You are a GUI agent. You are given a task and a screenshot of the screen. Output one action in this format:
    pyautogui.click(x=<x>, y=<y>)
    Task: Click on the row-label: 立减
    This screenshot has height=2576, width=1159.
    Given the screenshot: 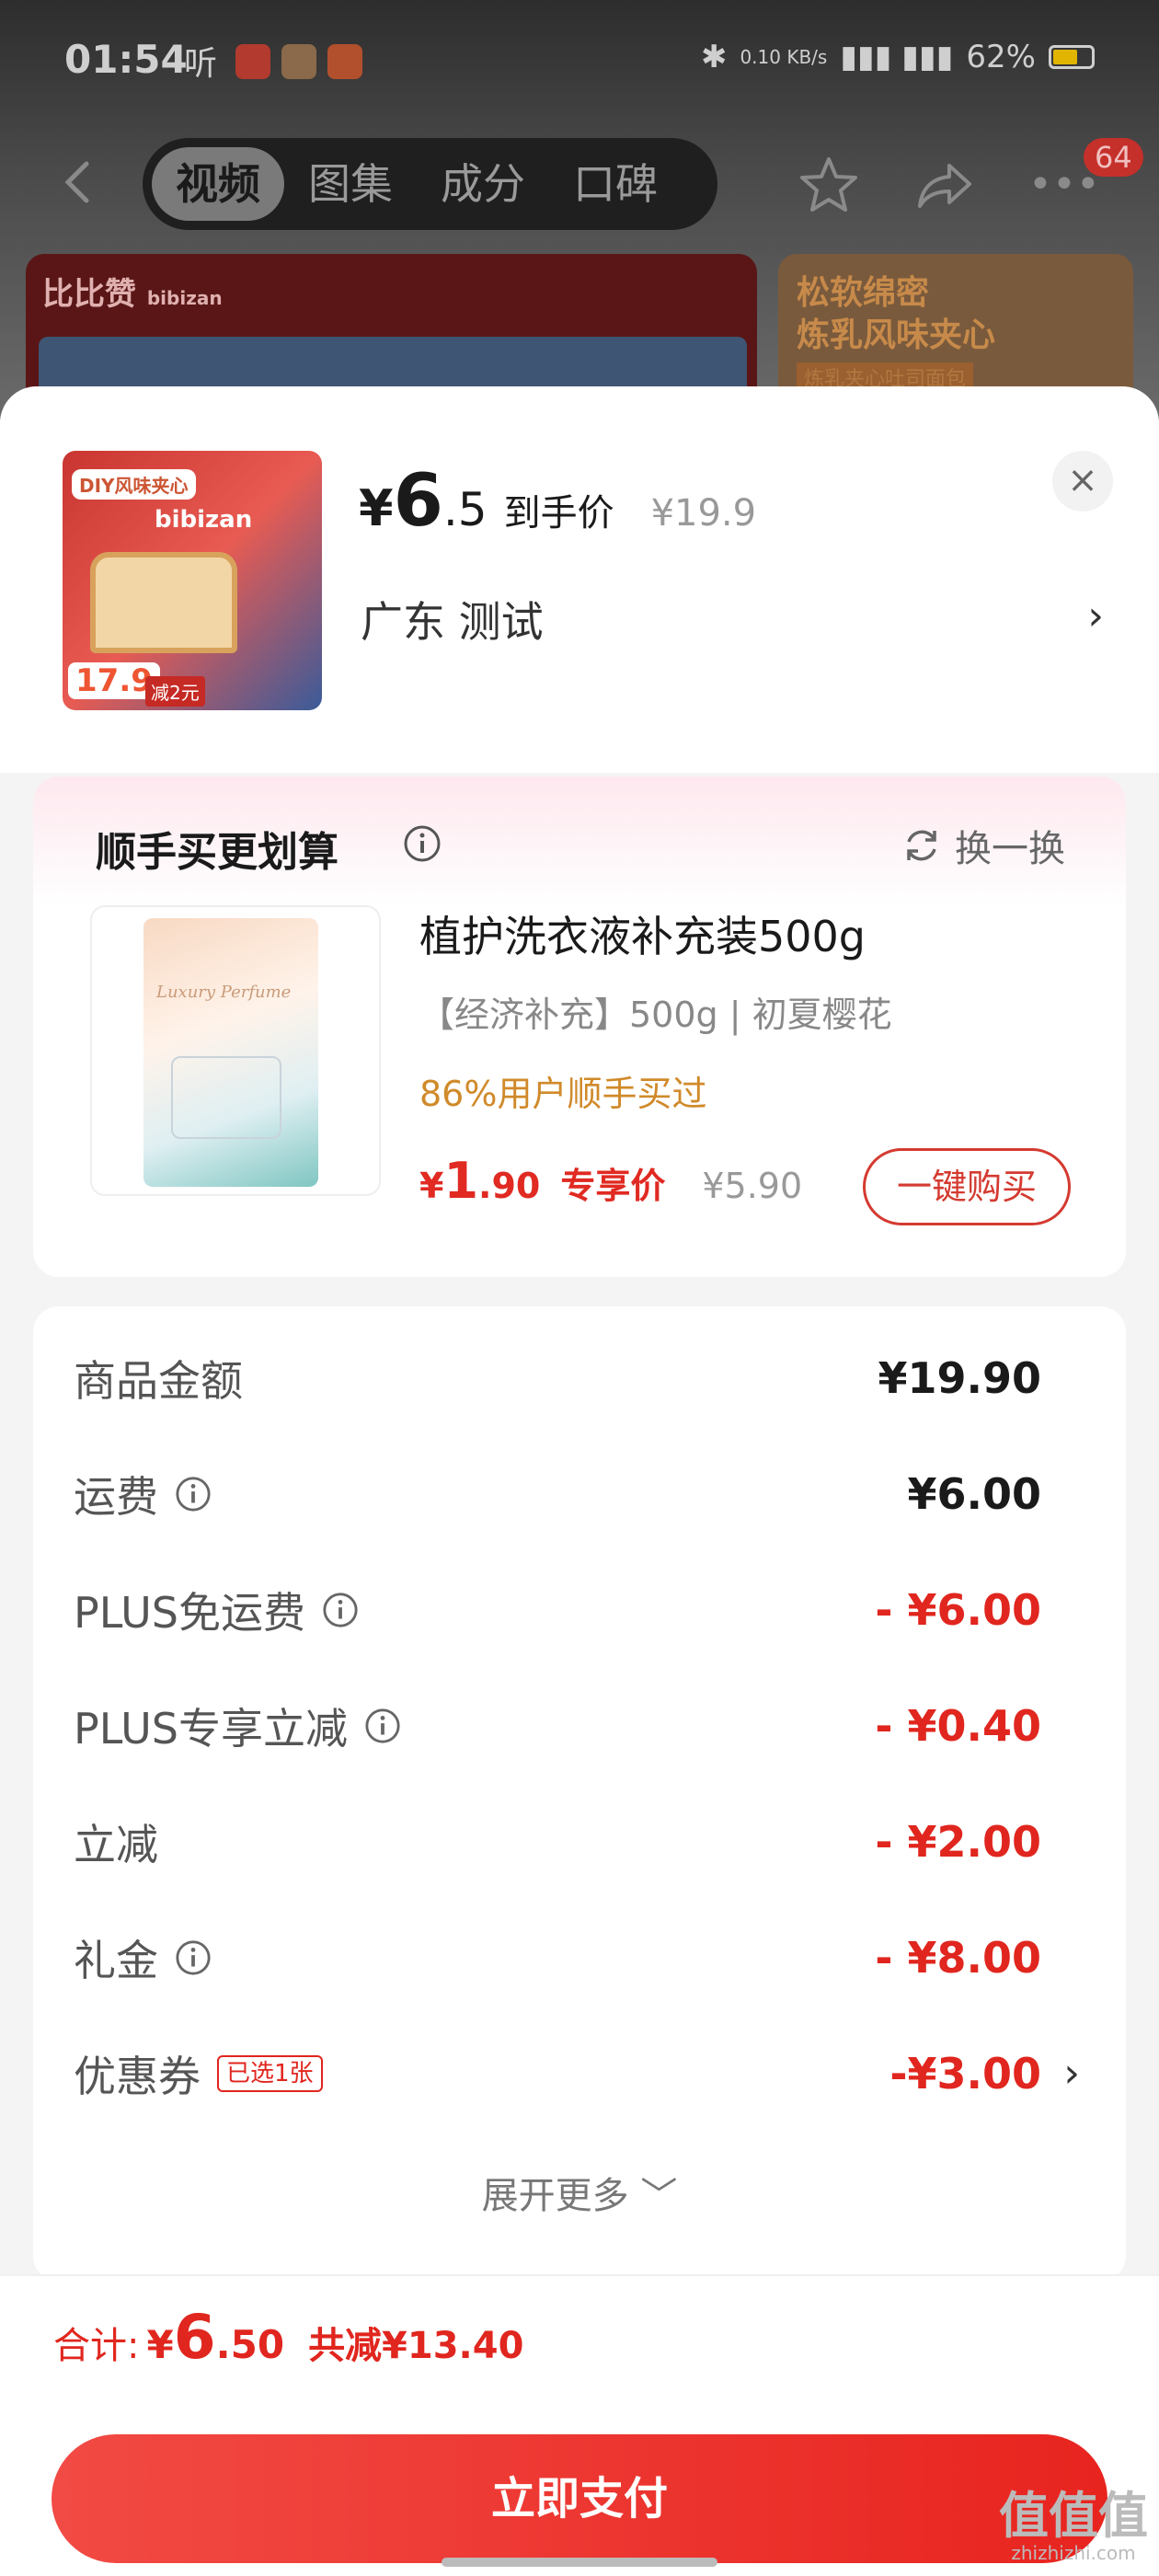 What is the action you would take?
    pyautogui.click(x=116, y=1844)
    